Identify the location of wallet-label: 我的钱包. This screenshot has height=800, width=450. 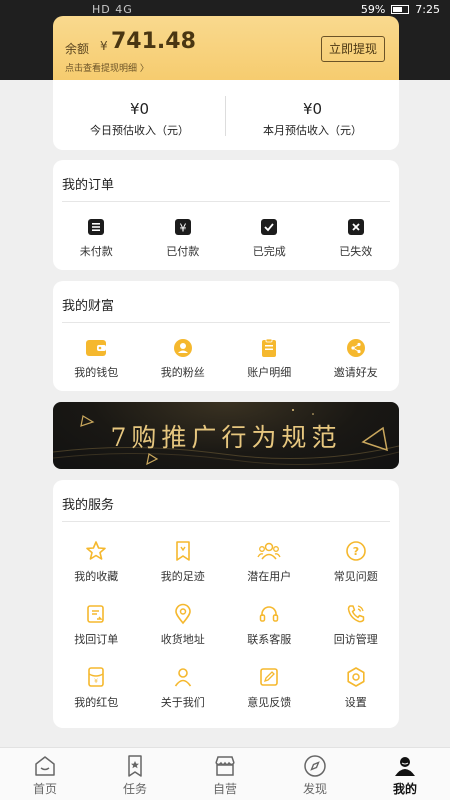
(96, 372).